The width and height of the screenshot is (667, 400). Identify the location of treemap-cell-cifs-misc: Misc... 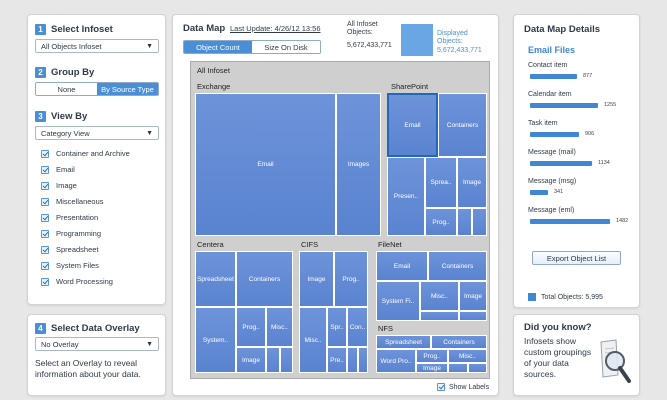
(313, 340).